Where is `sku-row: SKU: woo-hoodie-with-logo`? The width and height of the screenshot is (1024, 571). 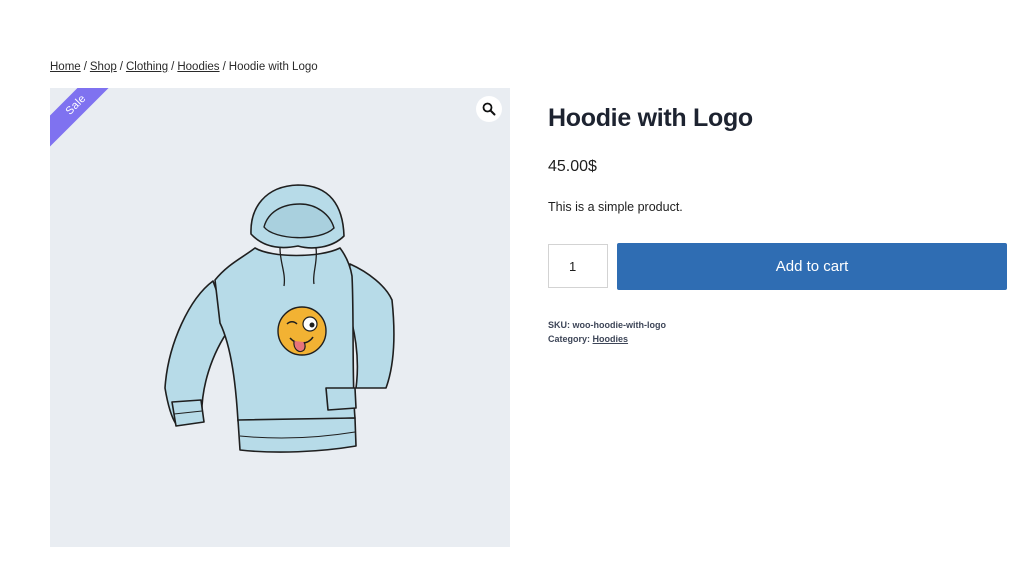
sku-row: SKU: woo-hoodie-with-logo is located at coordinates (607, 325).